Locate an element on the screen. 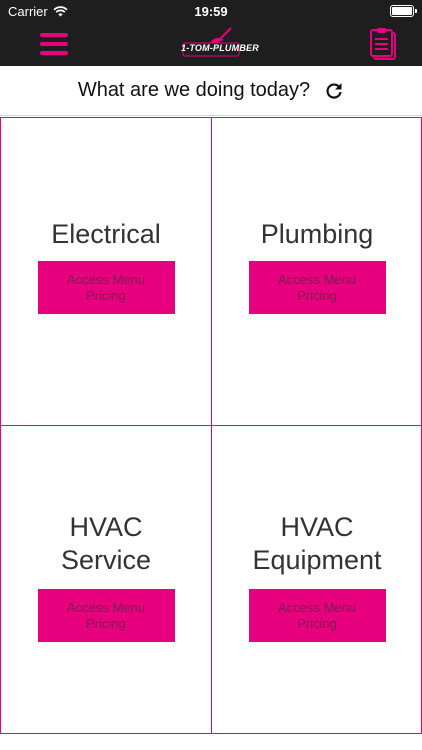 Image resolution: width=422 pixels, height=750 pixels. battery-icon is located at coordinates (403, 11).